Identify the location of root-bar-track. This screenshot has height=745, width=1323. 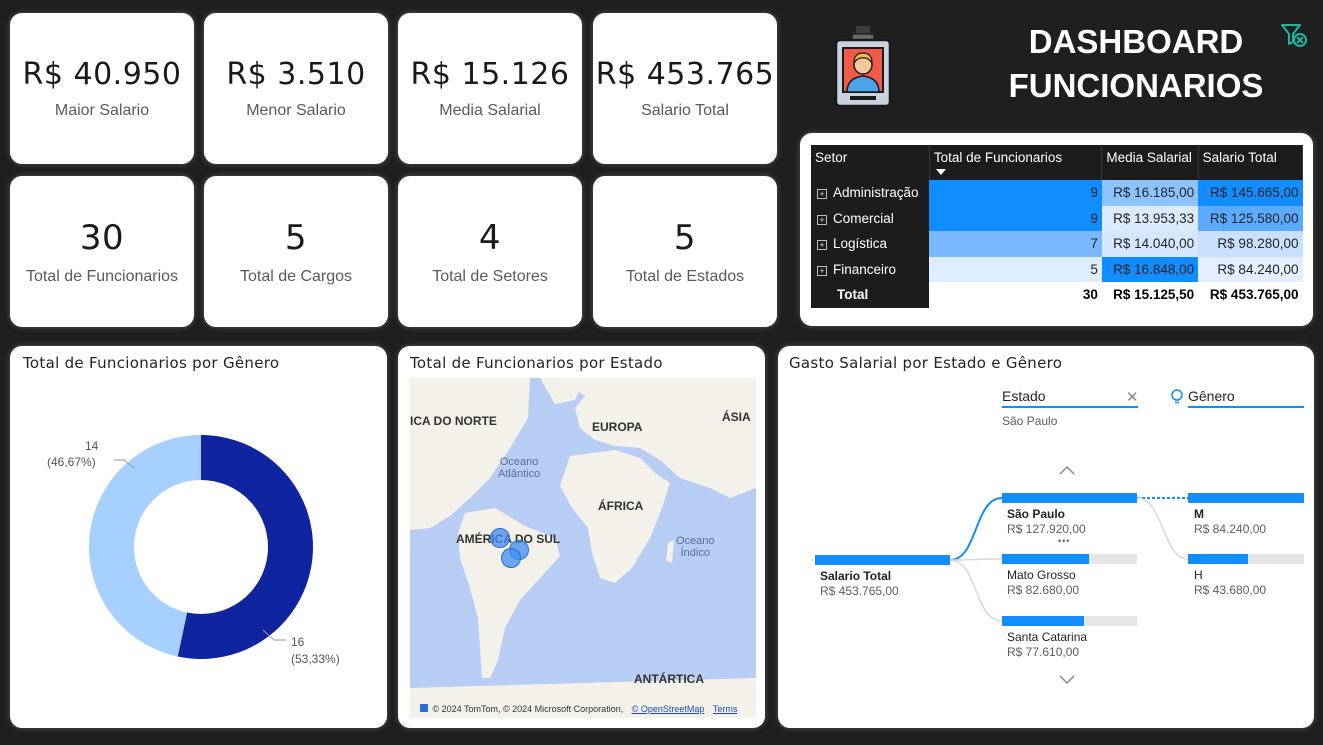
(882, 560).